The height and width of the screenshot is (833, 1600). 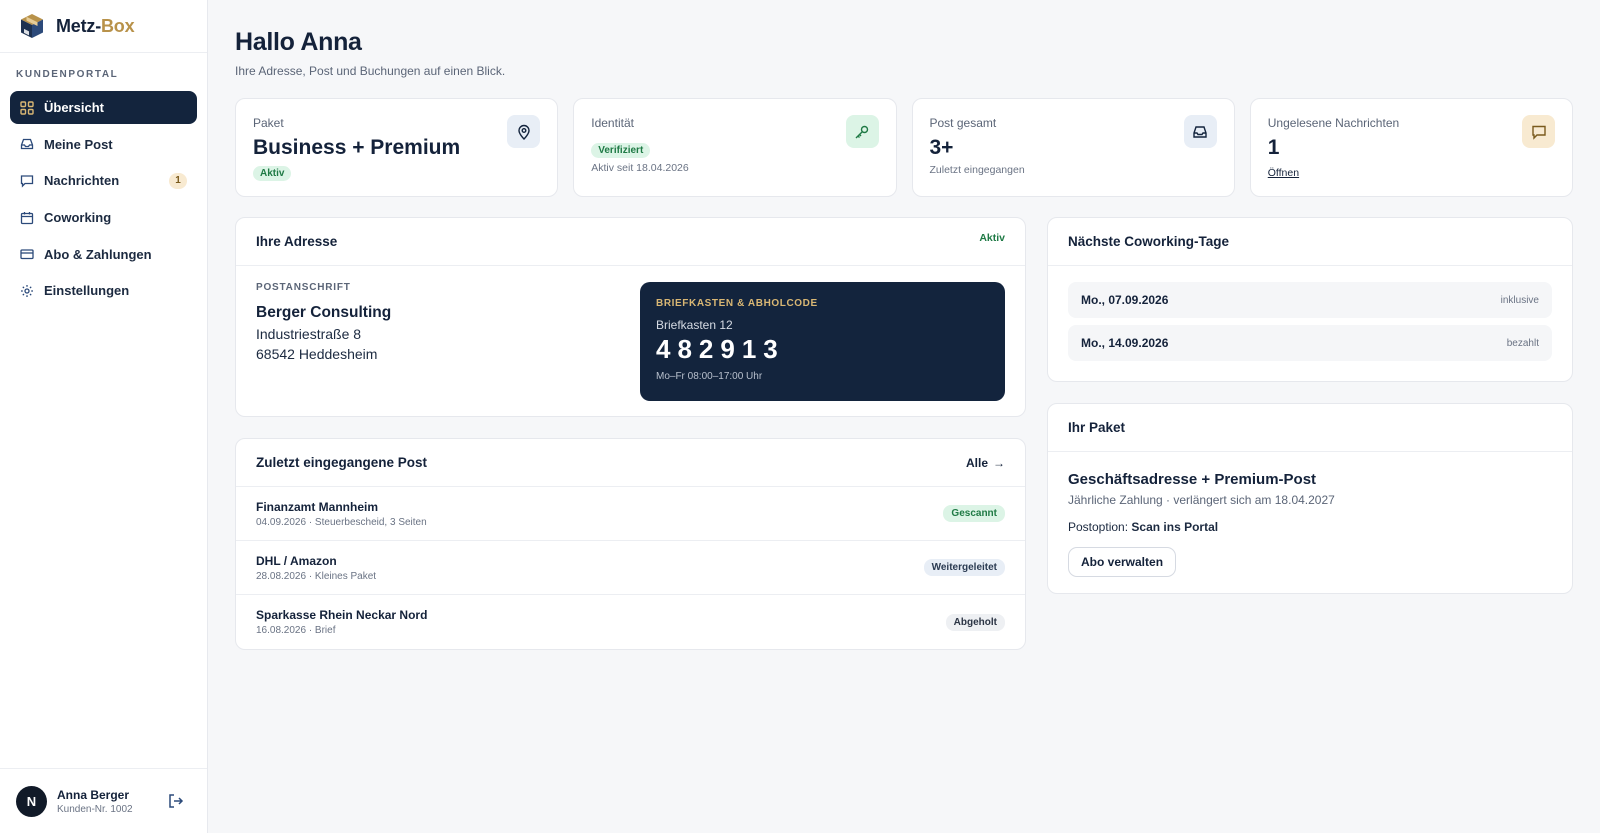 I want to click on sidebar-item-overview: Übersicht, so click(x=103, y=107).